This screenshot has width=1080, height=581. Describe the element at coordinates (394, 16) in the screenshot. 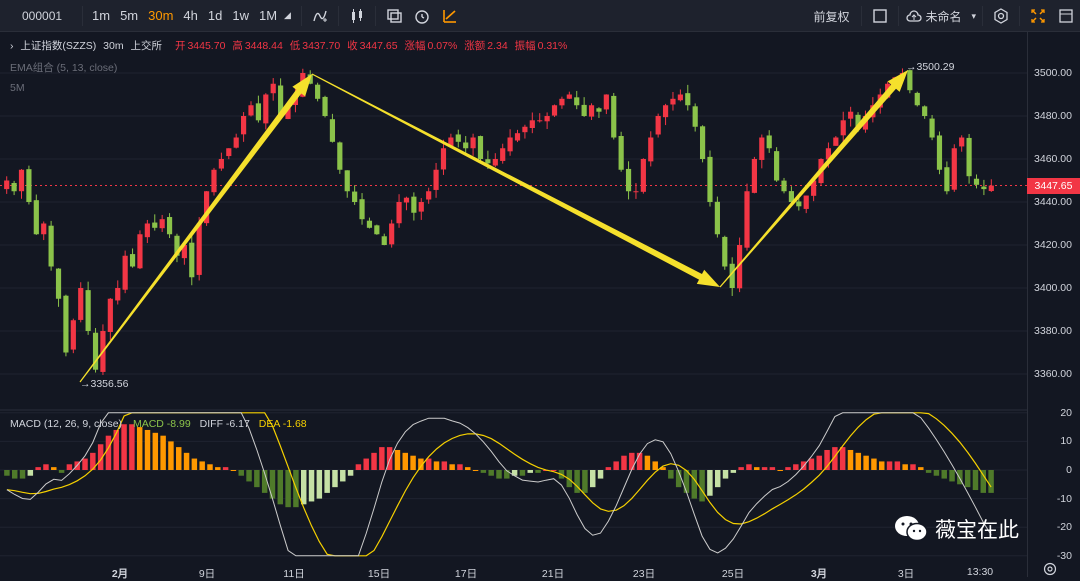

I see `compare-icon` at that location.